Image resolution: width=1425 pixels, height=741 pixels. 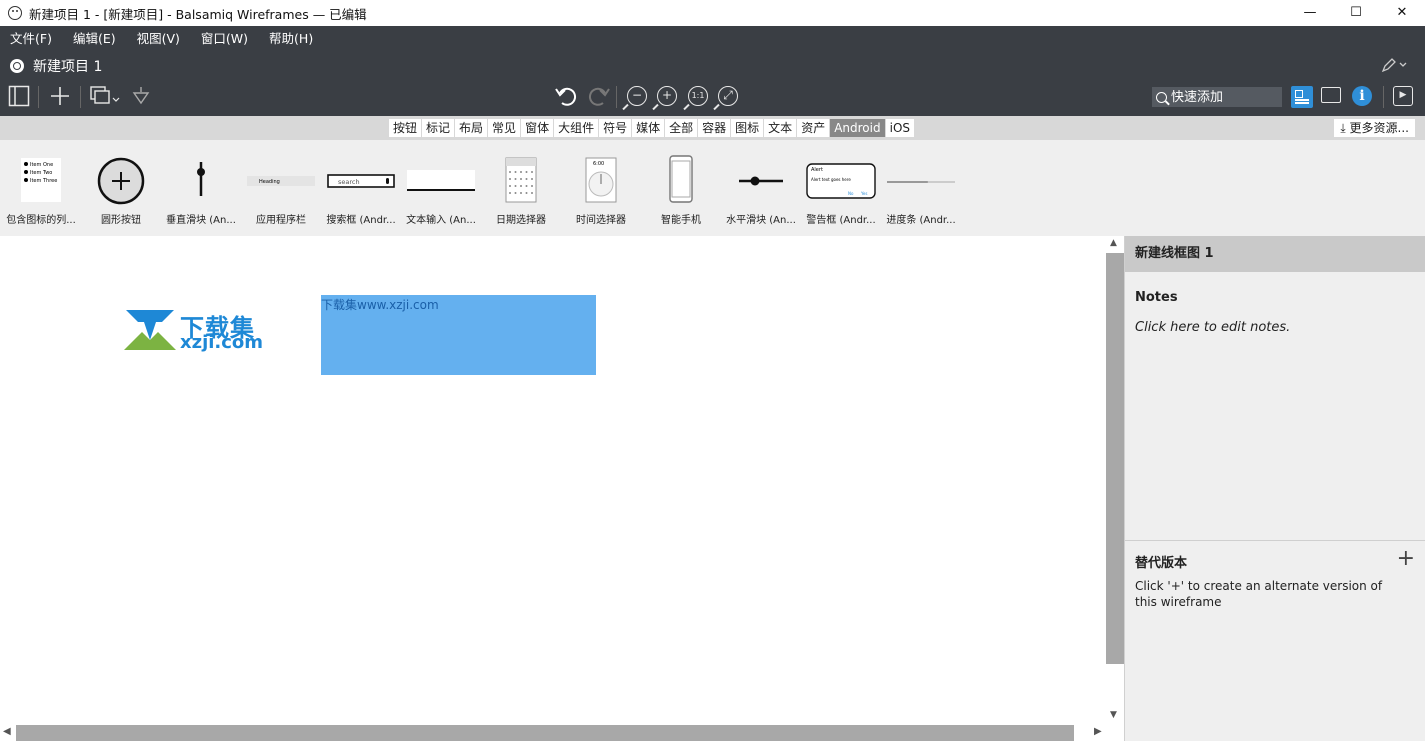 I want to click on project-title: 新建项目 1, so click(x=67, y=66).